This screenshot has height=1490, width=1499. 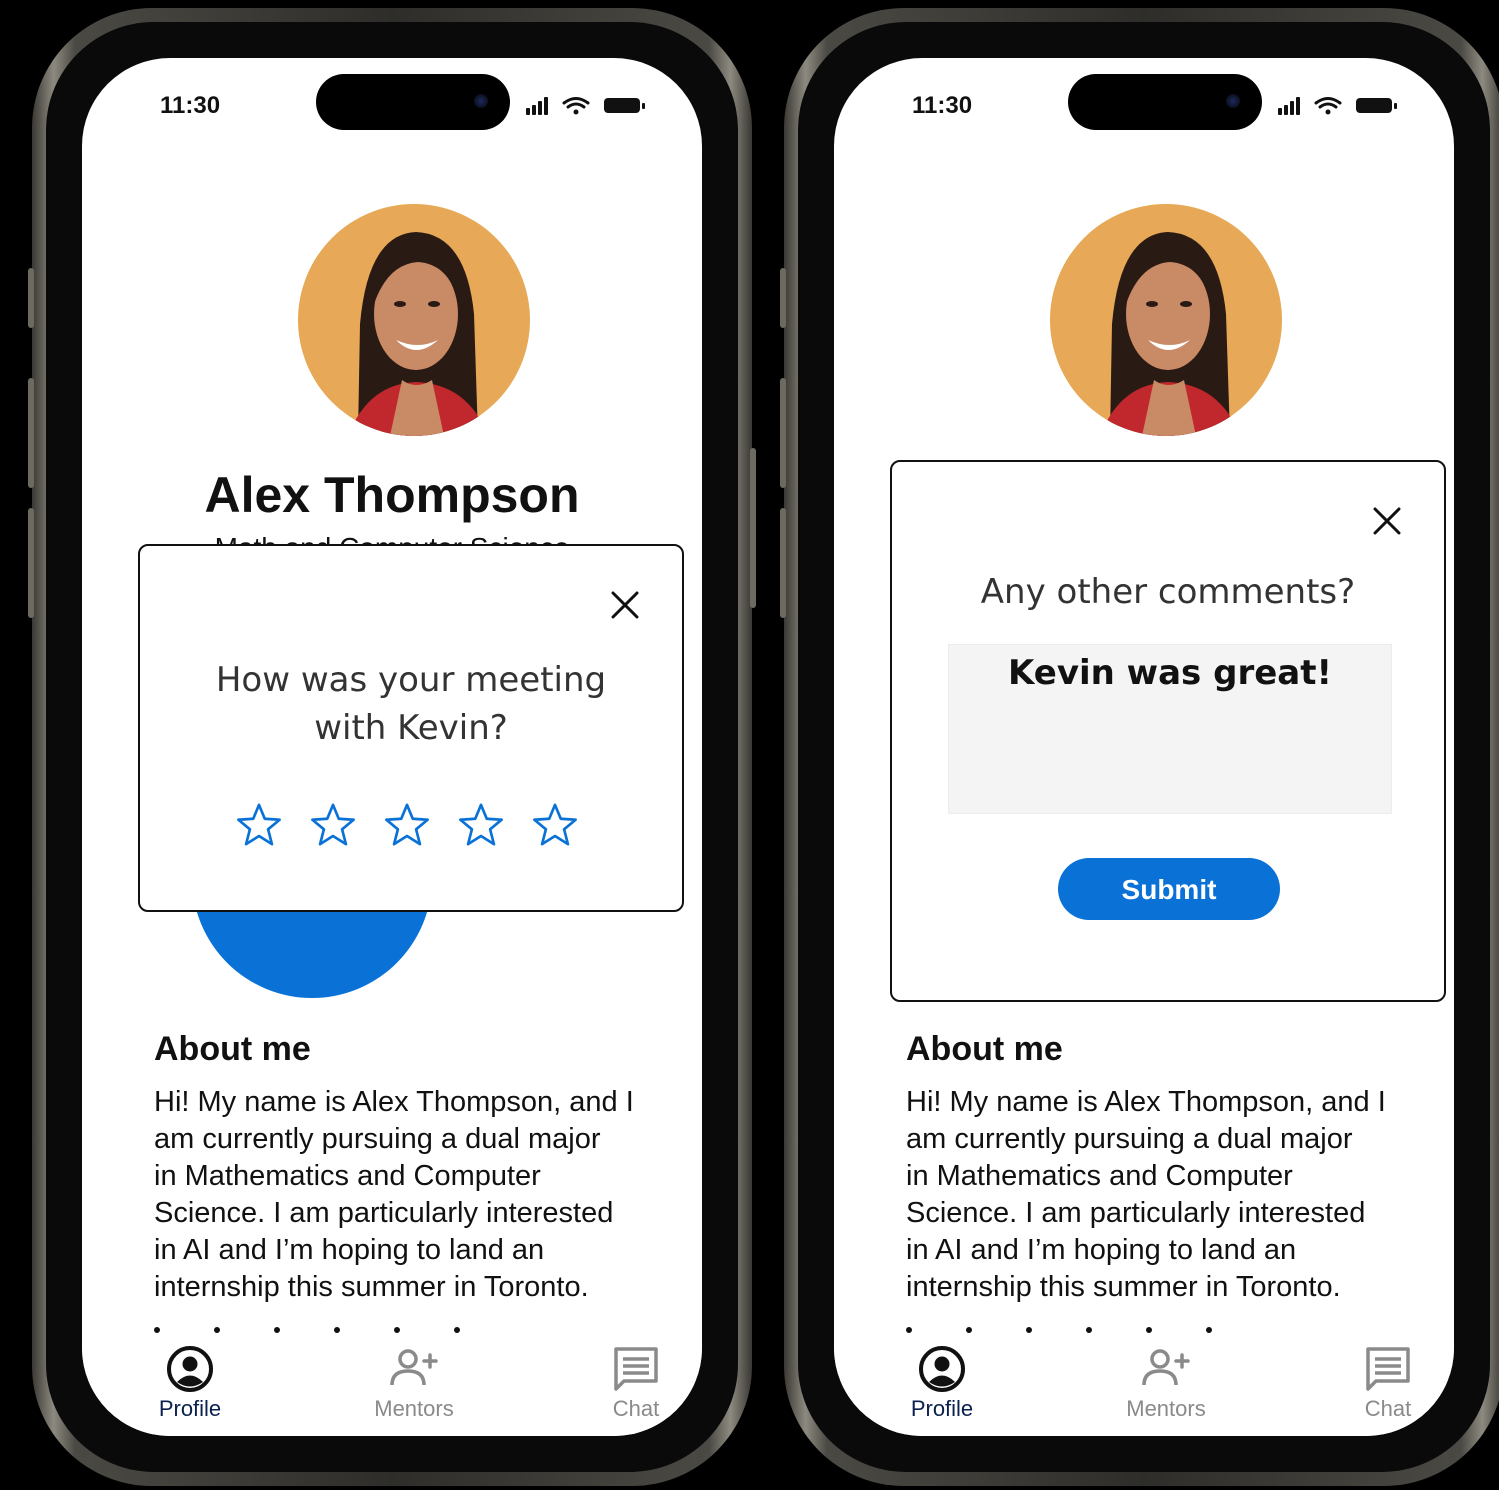 What do you see at coordinates (1168, 592) in the screenshot?
I see `comments-question: Any other comments?` at bounding box center [1168, 592].